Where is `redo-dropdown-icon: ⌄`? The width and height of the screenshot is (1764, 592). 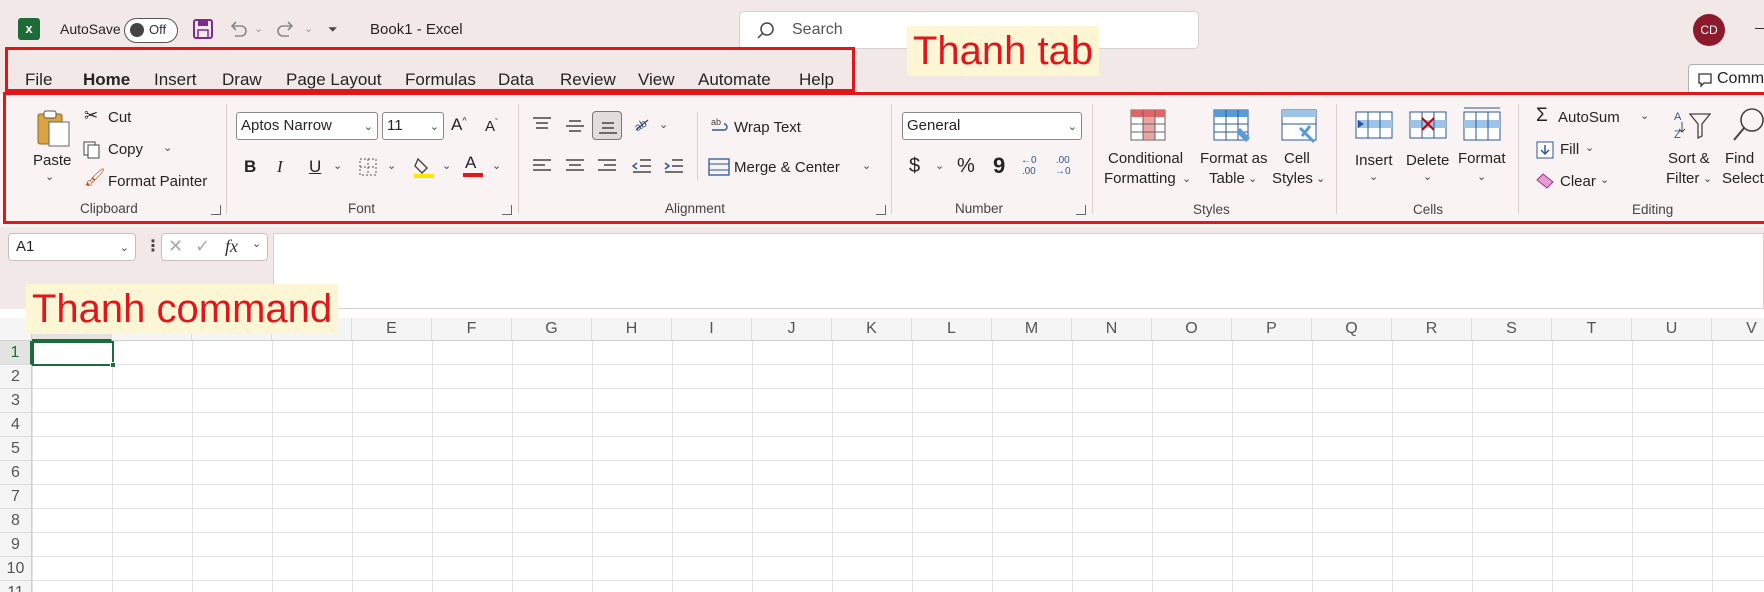 redo-dropdown-icon: ⌄ is located at coordinates (308, 28).